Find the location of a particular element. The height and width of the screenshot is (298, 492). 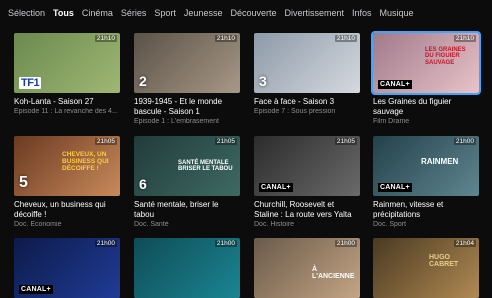

nav-tab-selection: Sélection is located at coordinates (26, 13).